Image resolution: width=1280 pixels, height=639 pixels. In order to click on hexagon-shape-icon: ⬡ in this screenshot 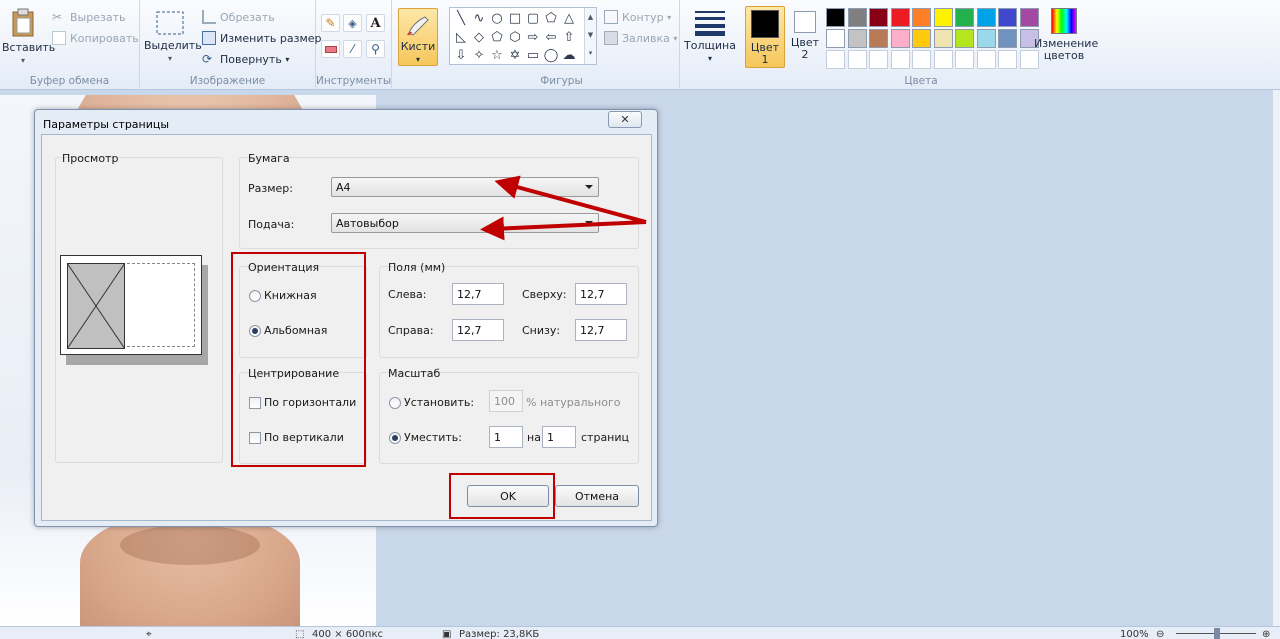, I will do `click(515, 37)`.